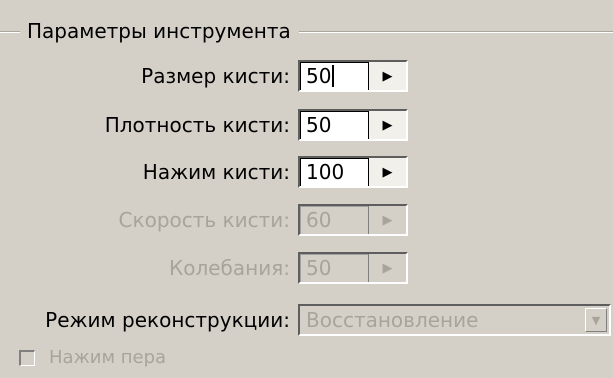 The height and width of the screenshot is (378, 613). I want to click on brush-density-spin-button: ▶, so click(387, 125).